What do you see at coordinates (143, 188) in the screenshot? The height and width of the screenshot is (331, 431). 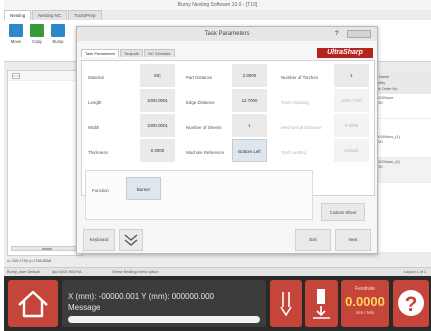 I see `function-select: Burner` at bounding box center [143, 188].